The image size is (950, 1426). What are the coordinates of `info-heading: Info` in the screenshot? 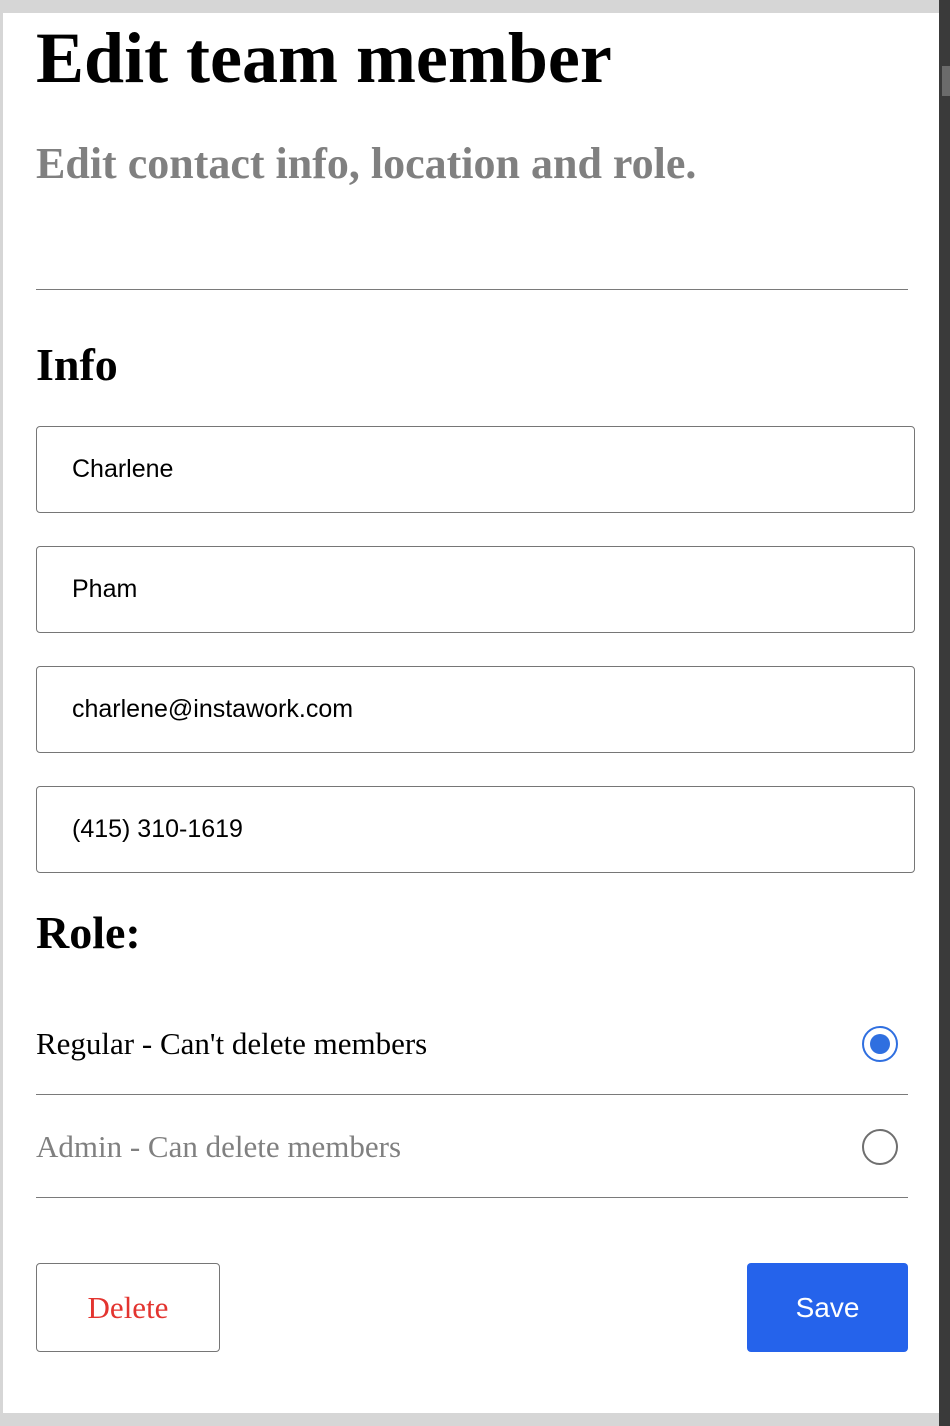 It's located at (77, 364).